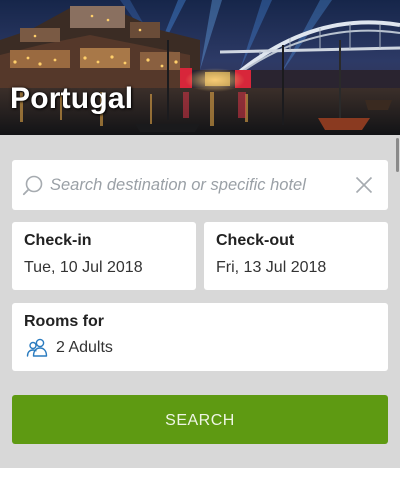 The image size is (400, 478). I want to click on checkin-date: Tue, 10 Jul 2018, so click(83, 267).